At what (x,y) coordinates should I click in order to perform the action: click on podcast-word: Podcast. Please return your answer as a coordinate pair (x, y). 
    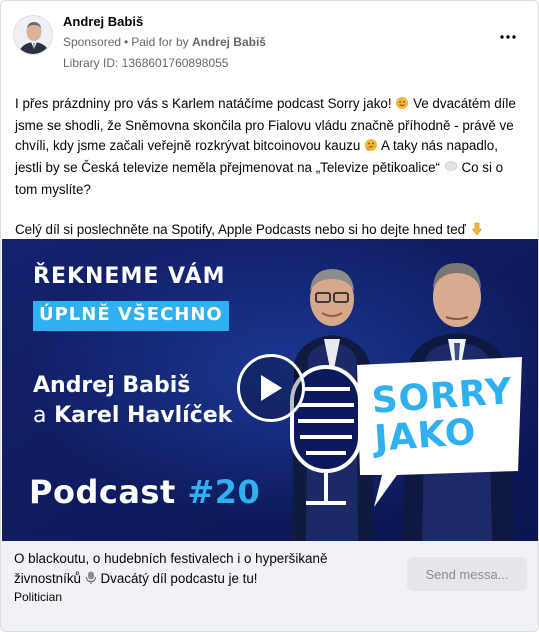
    Looking at the image, I should click on (102, 492).